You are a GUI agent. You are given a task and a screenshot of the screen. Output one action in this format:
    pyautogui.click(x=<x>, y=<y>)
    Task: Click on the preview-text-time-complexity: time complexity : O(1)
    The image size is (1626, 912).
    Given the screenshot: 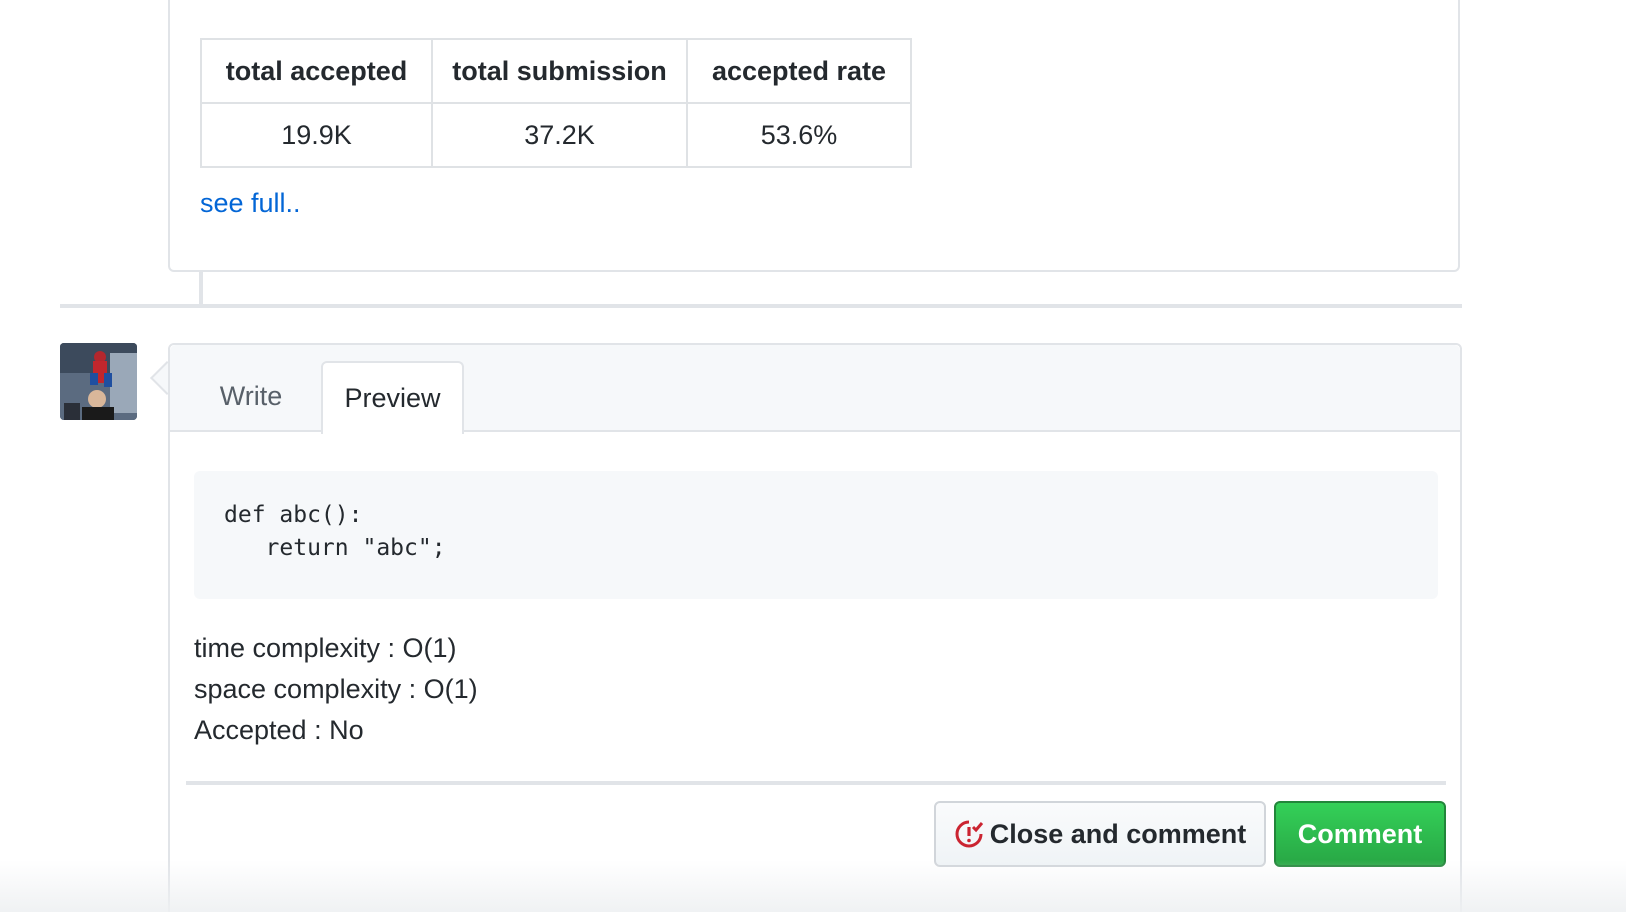 What is the action you would take?
    pyautogui.click(x=325, y=648)
    